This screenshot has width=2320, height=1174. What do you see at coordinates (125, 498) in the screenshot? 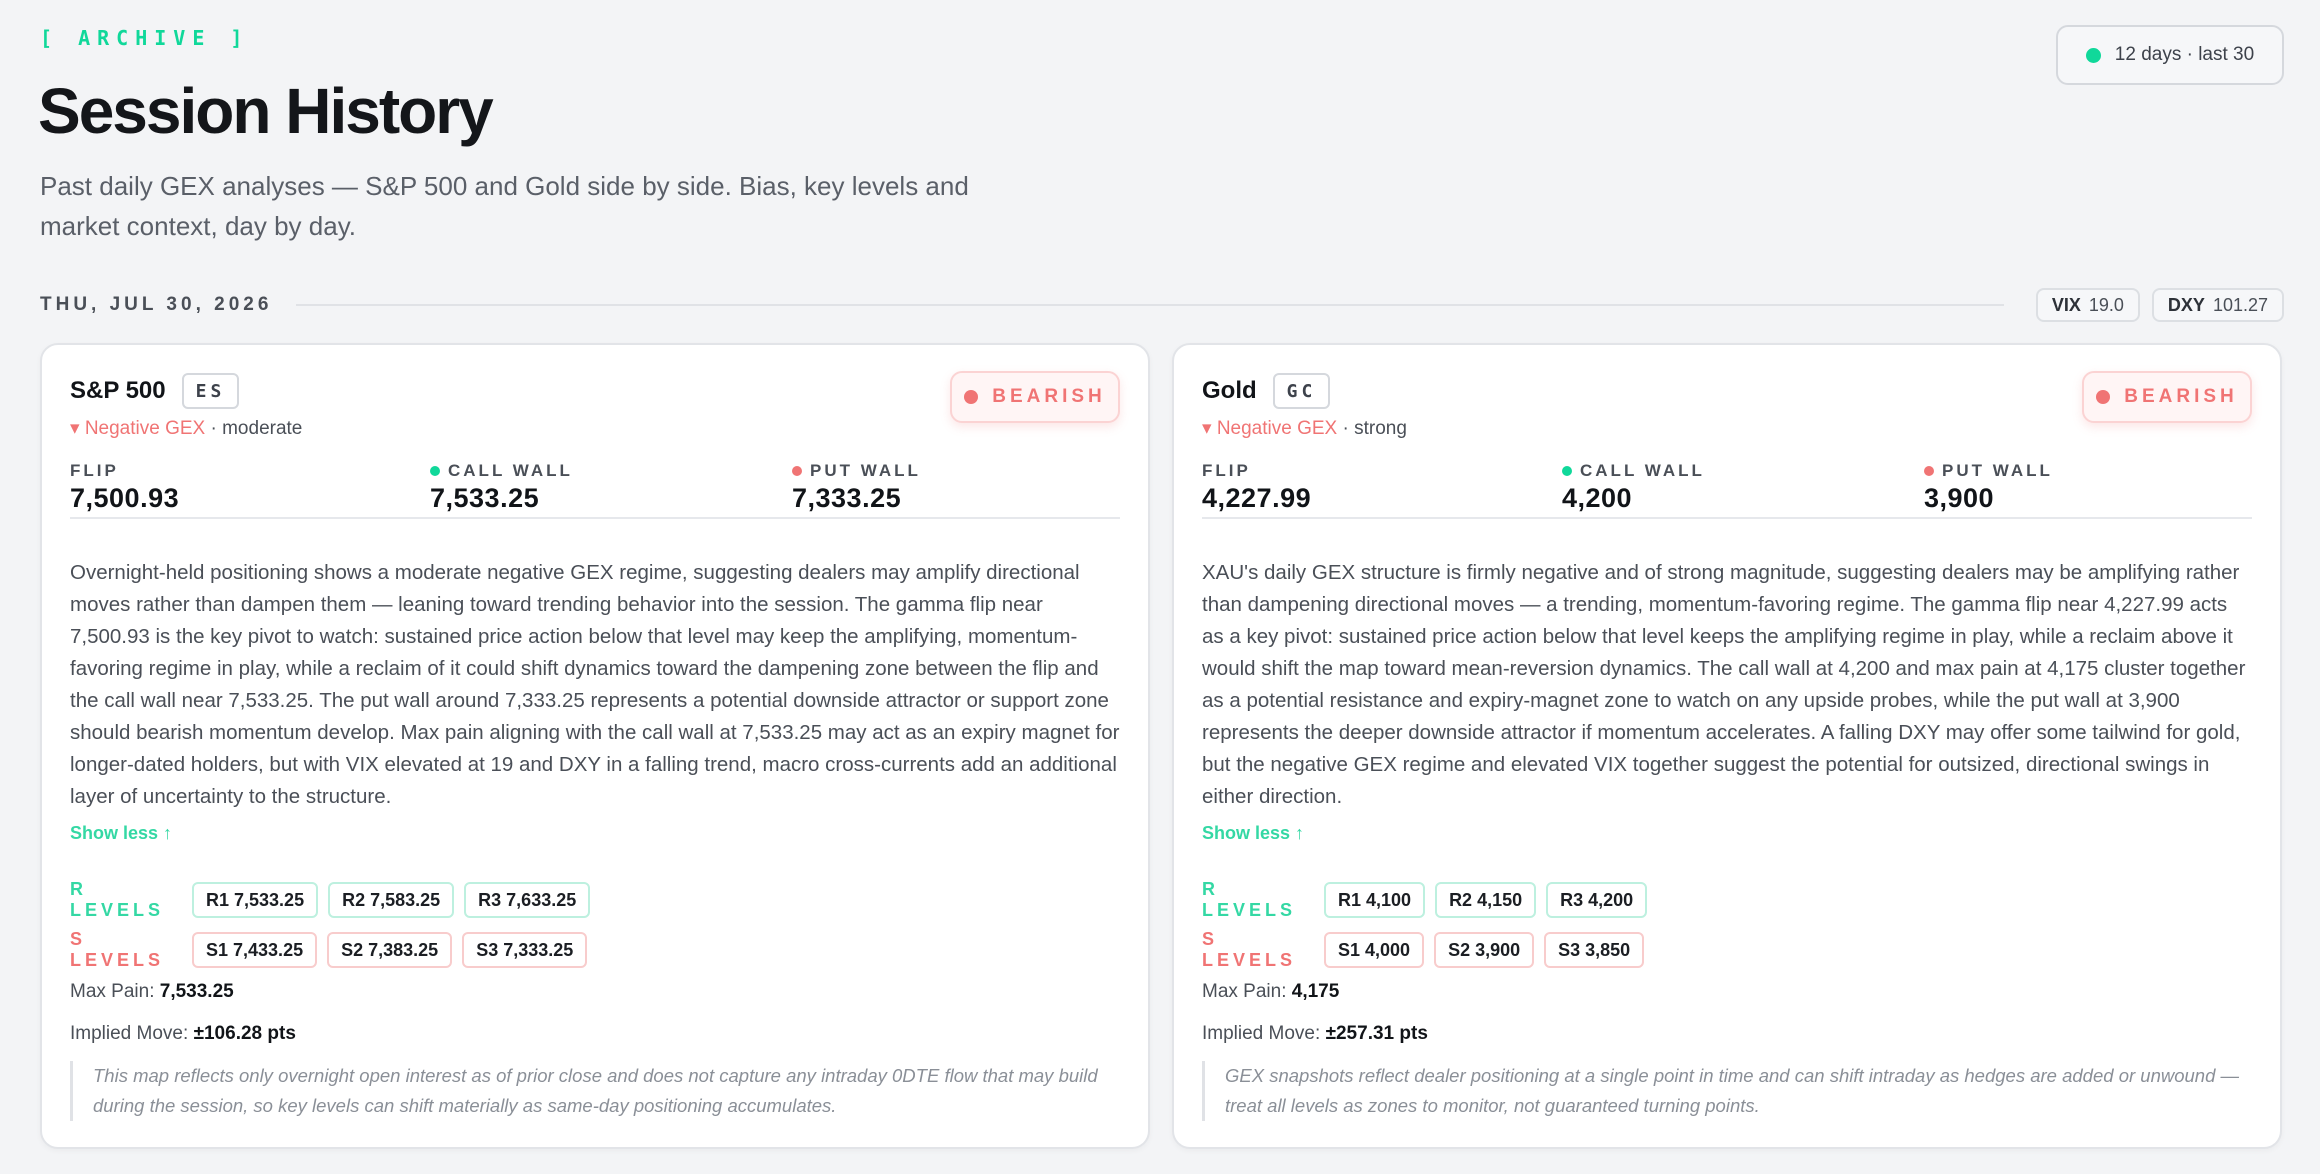
I see `flip-value: 7,500.93` at bounding box center [125, 498].